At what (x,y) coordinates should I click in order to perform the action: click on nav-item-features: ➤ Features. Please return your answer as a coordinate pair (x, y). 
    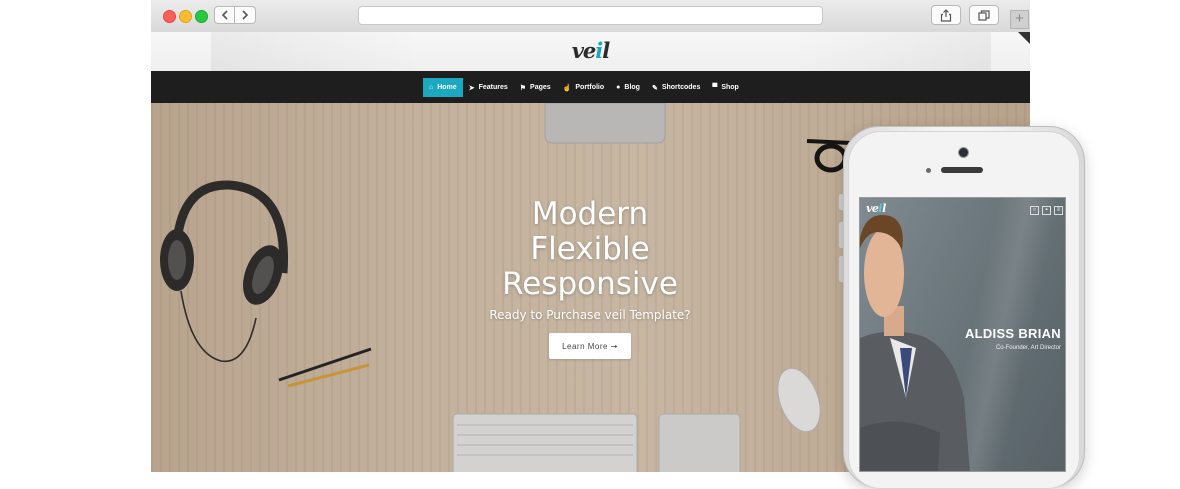
    Looking at the image, I should click on (488, 87).